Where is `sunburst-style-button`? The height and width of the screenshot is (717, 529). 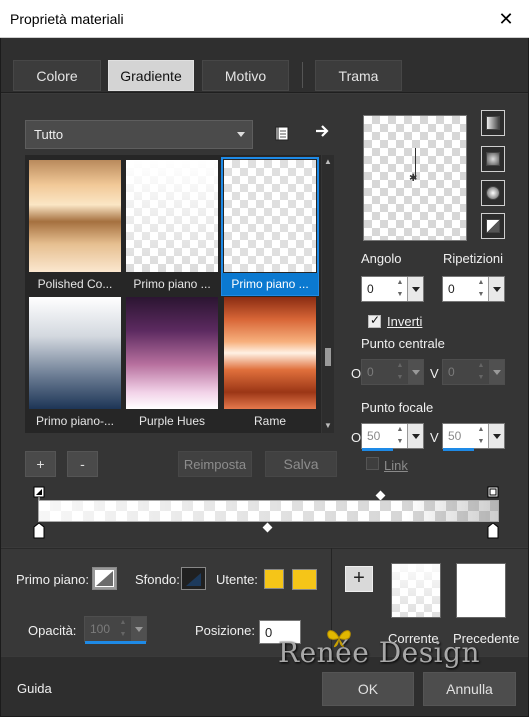
sunburst-style-button is located at coordinates (493, 226).